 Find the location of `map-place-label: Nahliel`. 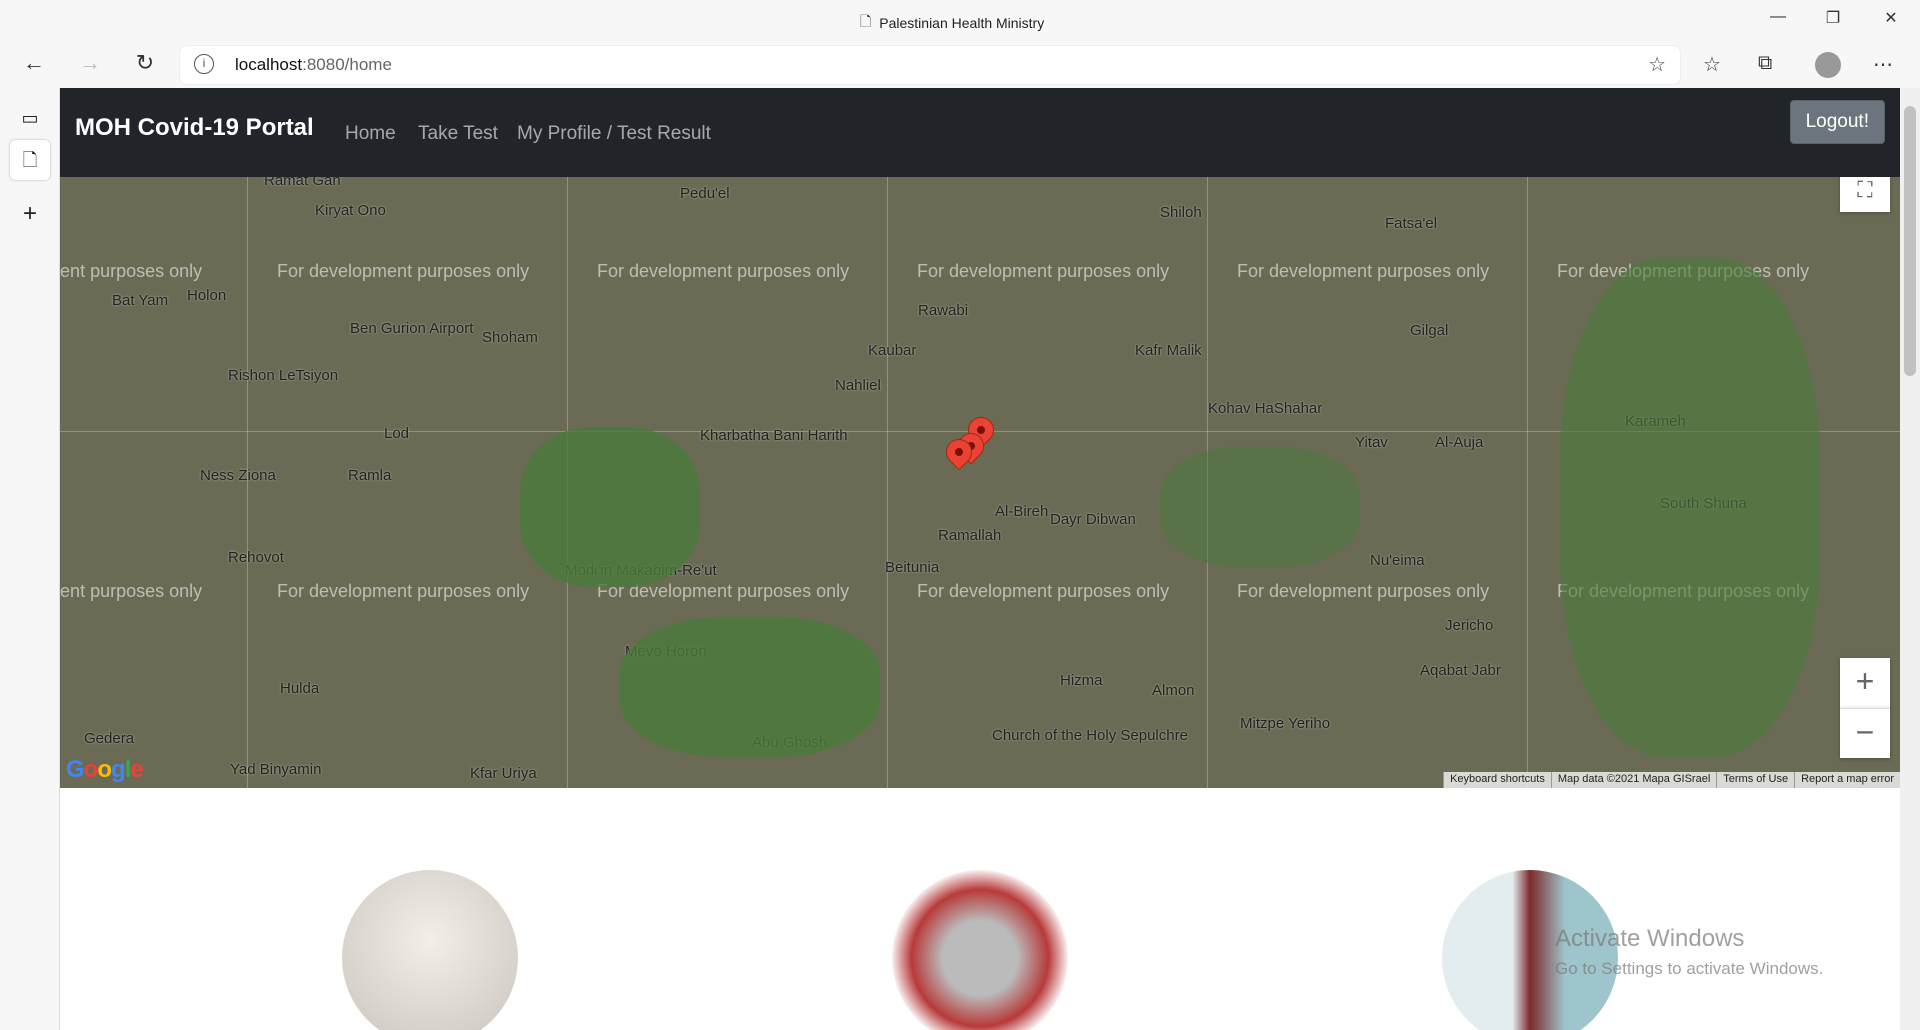

map-place-label: Nahliel is located at coordinates (858, 385).